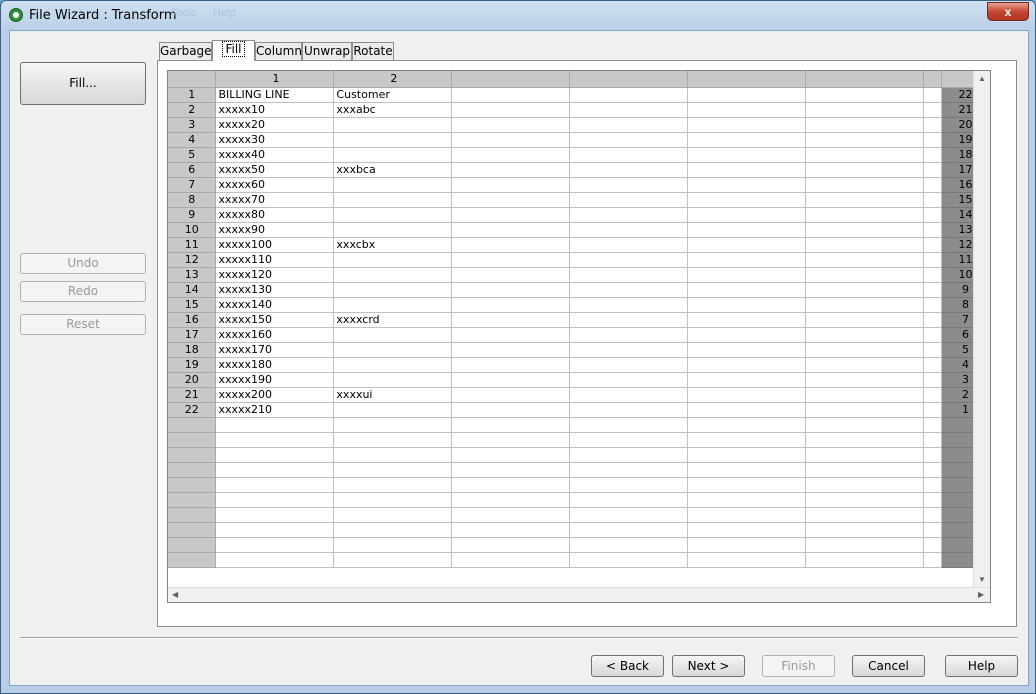  What do you see at coordinates (192, 410) in the screenshot?
I see `row-number: 22` at bounding box center [192, 410].